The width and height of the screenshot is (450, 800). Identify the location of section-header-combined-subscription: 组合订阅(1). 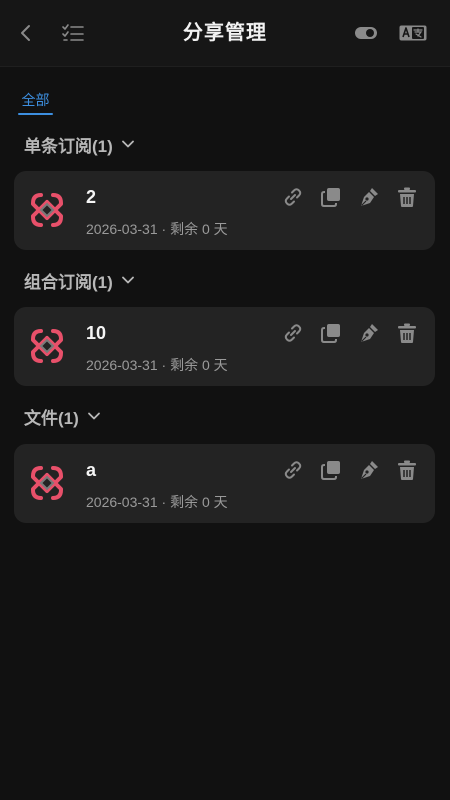
(79, 280).